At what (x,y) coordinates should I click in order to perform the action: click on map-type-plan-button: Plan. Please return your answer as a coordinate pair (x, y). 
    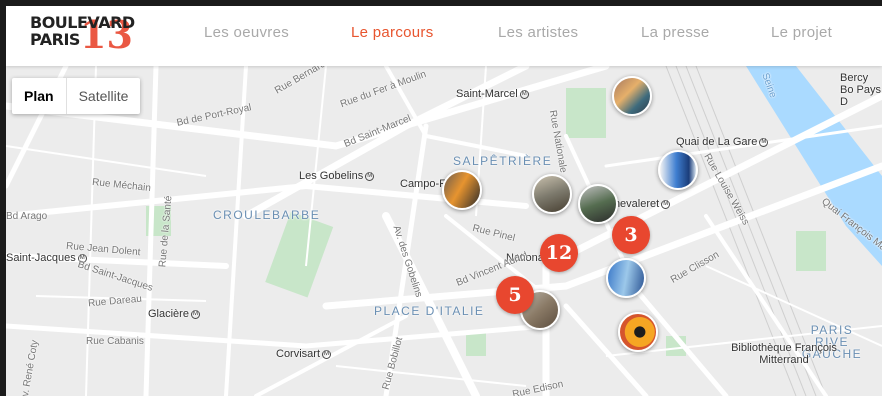
    Looking at the image, I should click on (39, 96).